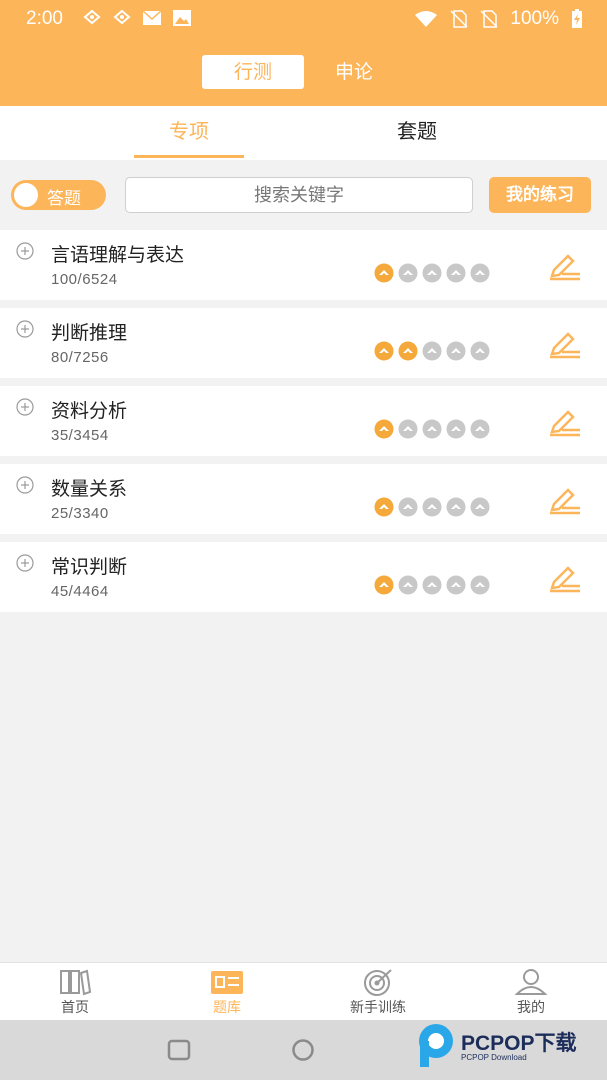 Image resolution: width=607 pixels, height=1080 pixels. What do you see at coordinates (182, 18) in the screenshot?
I see `image-icon` at bounding box center [182, 18].